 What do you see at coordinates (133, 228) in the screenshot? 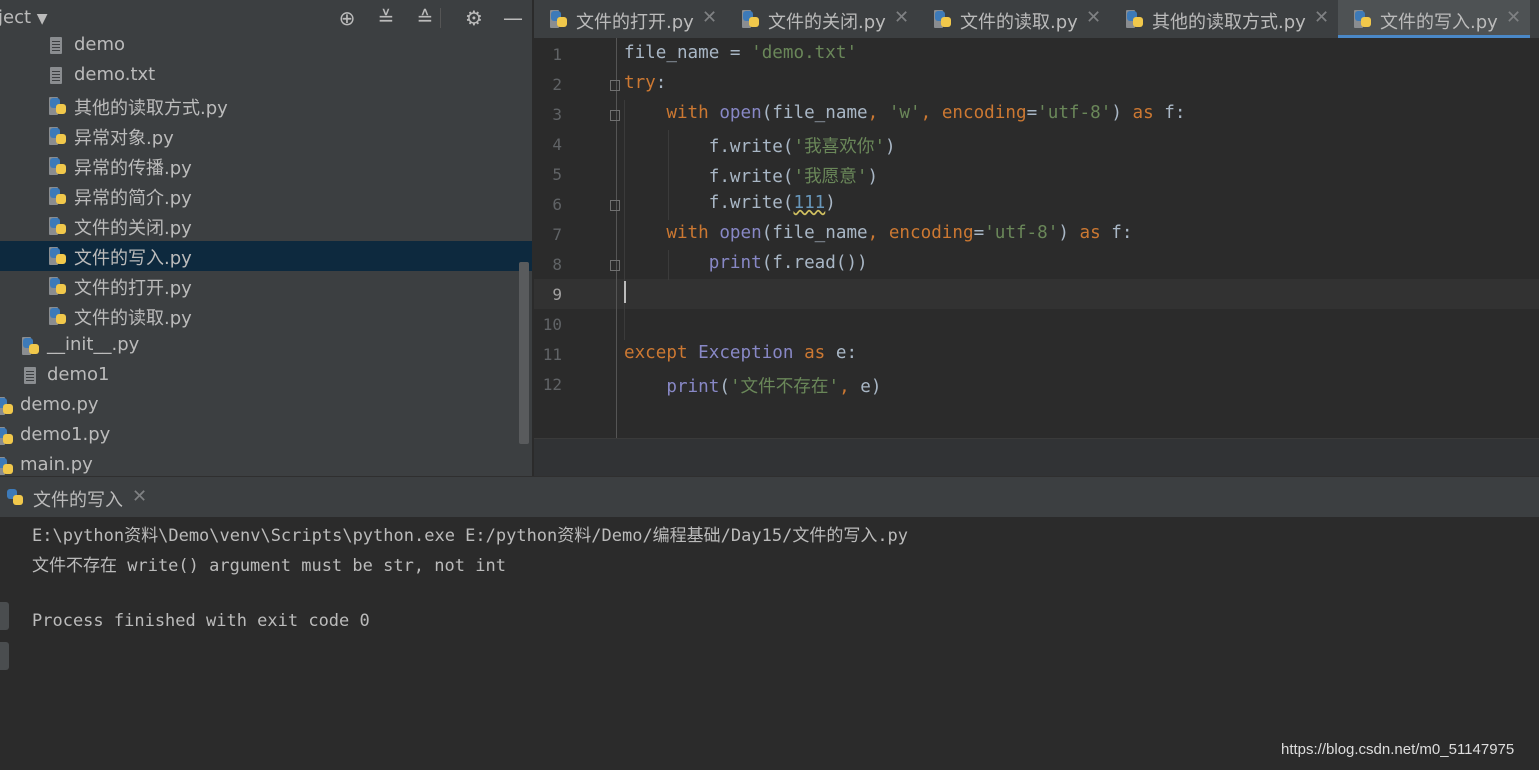
I see `tree-item-label: 文件的关闭.py` at bounding box center [133, 228].